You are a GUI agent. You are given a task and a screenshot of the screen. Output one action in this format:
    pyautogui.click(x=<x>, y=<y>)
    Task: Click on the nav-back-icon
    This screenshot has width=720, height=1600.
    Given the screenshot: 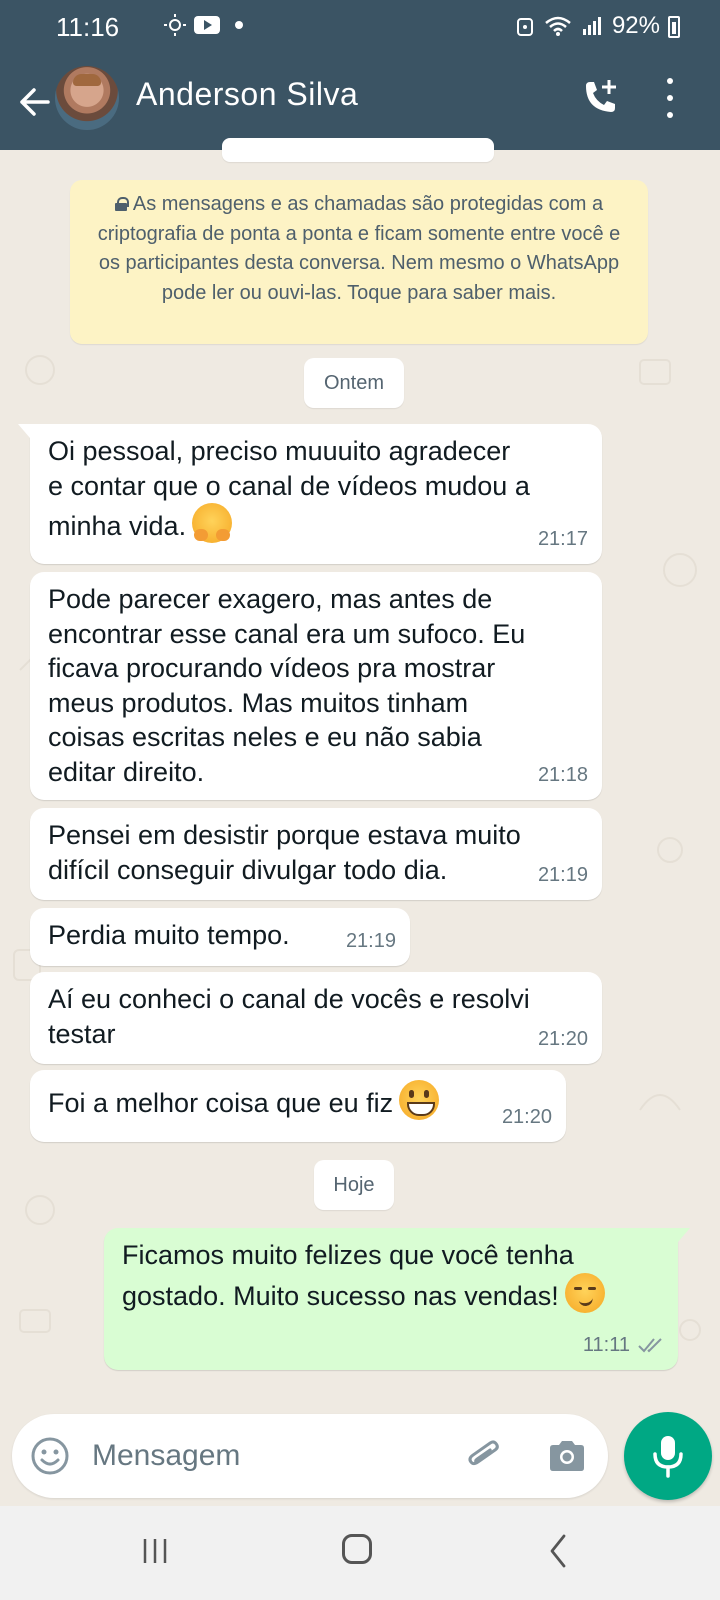 What is the action you would take?
    pyautogui.click(x=558, y=1551)
    